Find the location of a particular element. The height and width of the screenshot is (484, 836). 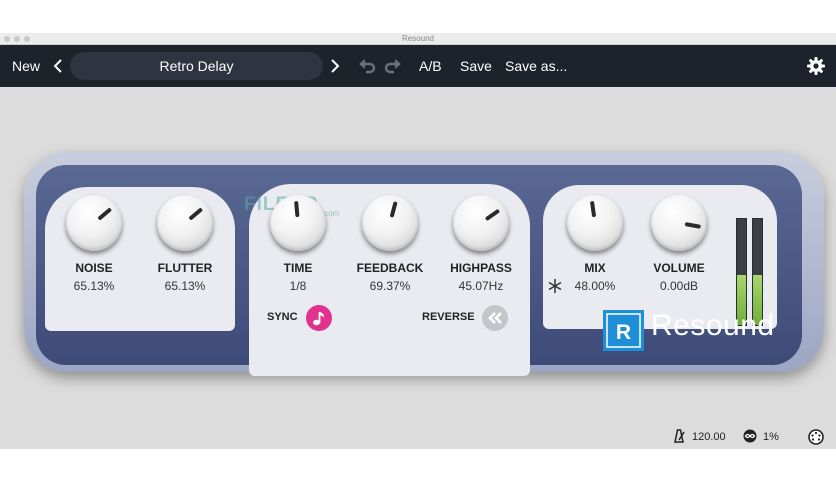

gear-icon is located at coordinates (816, 66).